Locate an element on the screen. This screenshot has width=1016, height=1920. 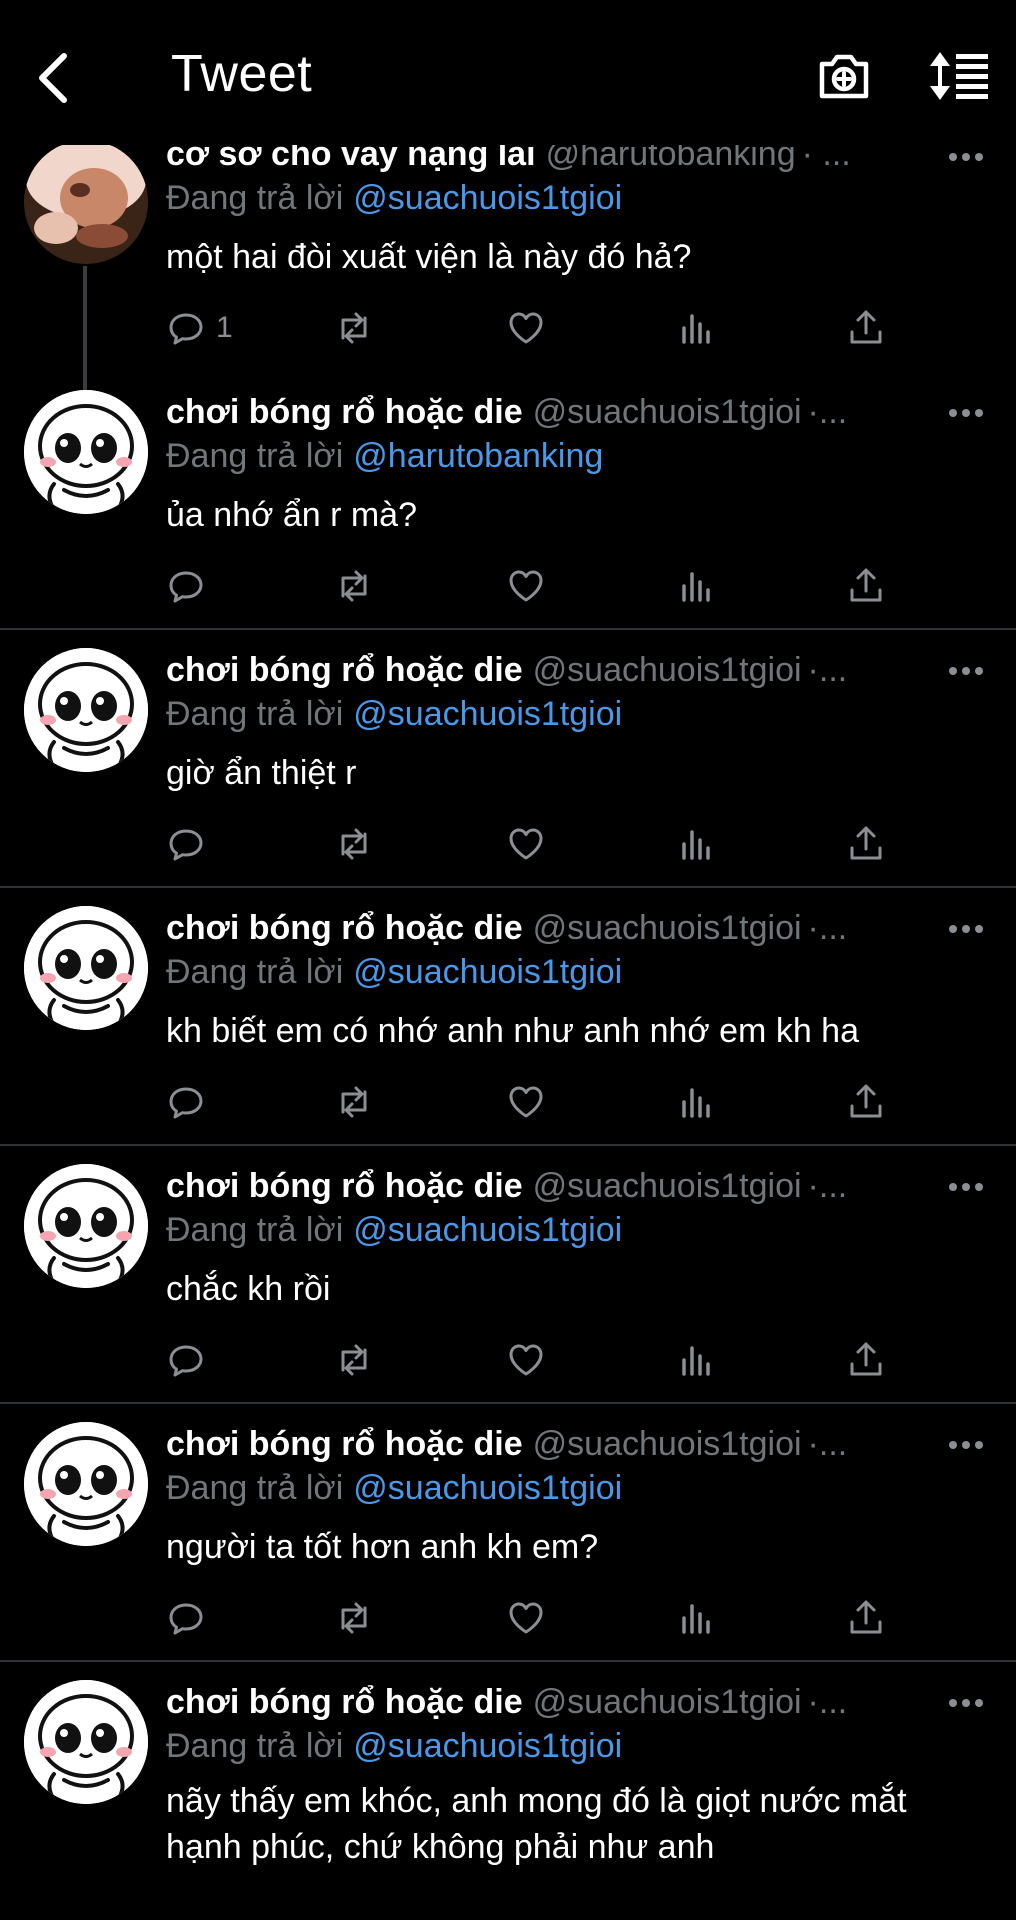
camera-plus-icon is located at coordinates (844, 76).